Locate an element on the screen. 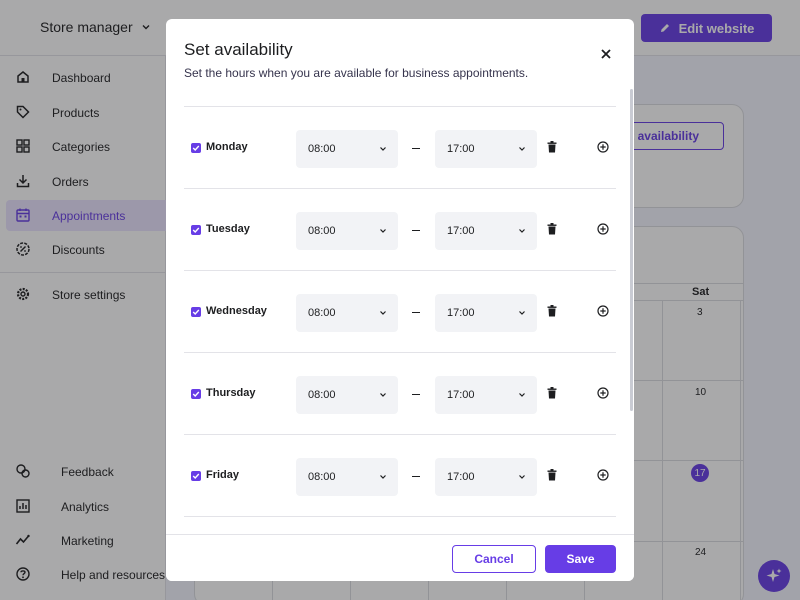 Image resolution: width=800 pixels, height=600 pixels. cancel-label: Cancel is located at coordinates (494, 559).